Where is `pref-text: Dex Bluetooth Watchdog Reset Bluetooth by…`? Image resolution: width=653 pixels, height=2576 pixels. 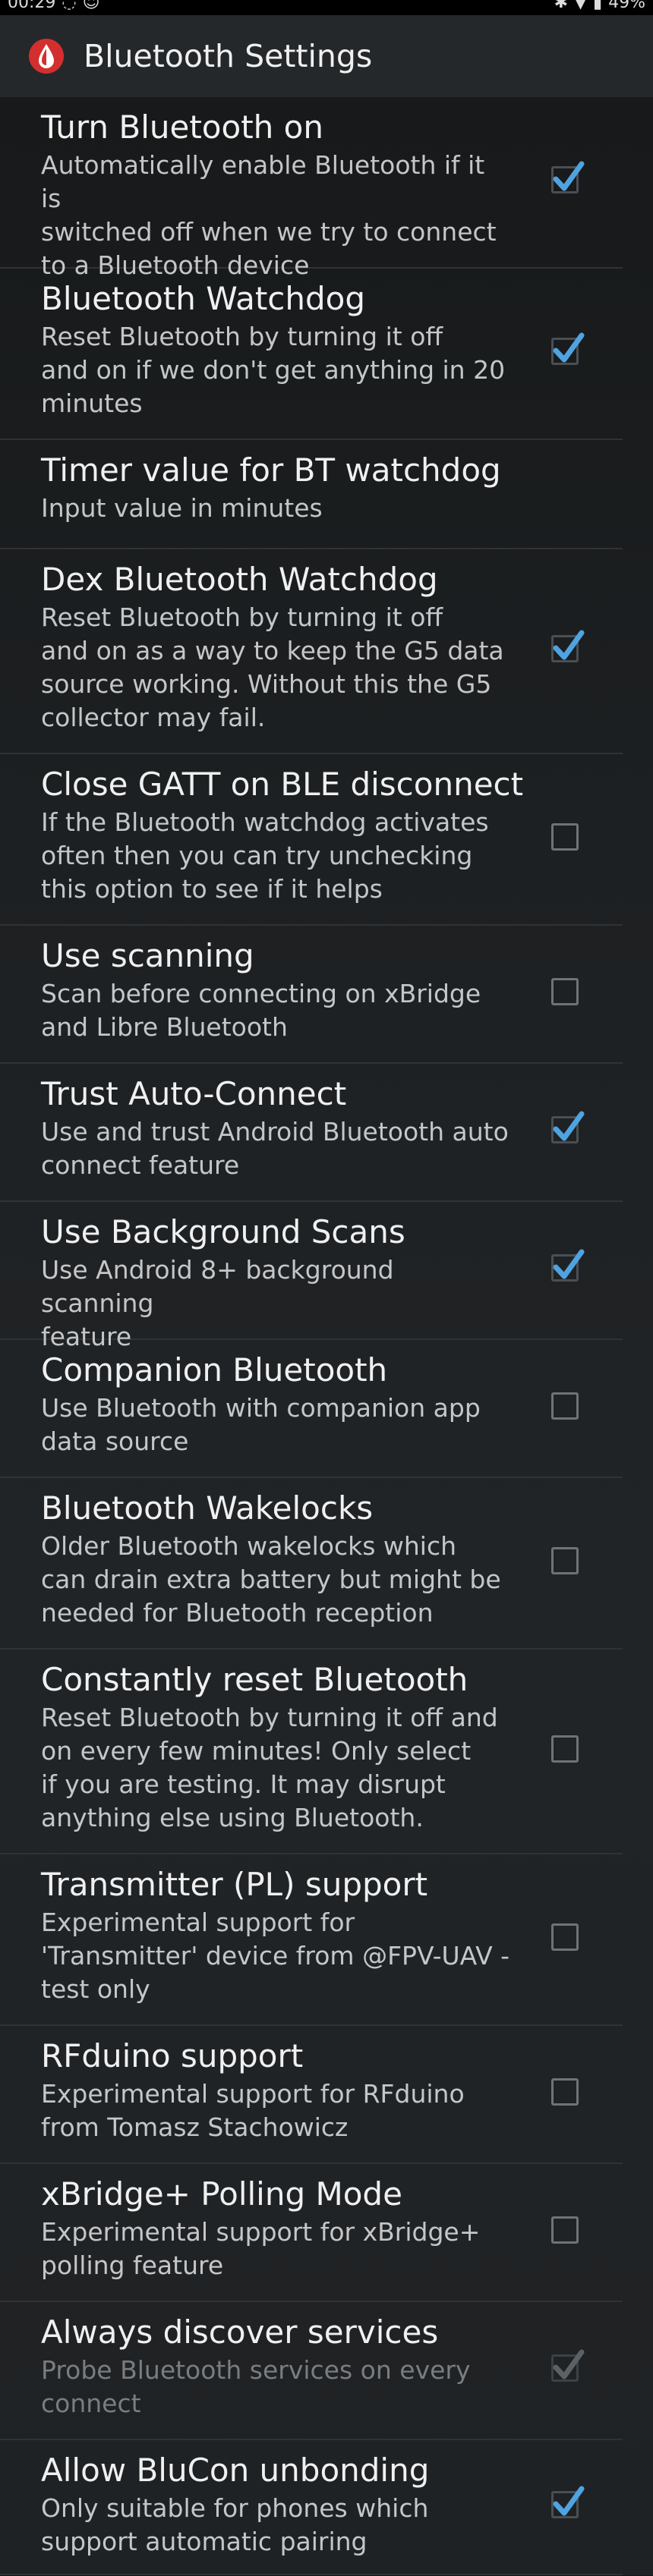 pref-text: Dex Bluetooth Watchdog Reset Bluetooth by… is located at coordinates (276, 641).